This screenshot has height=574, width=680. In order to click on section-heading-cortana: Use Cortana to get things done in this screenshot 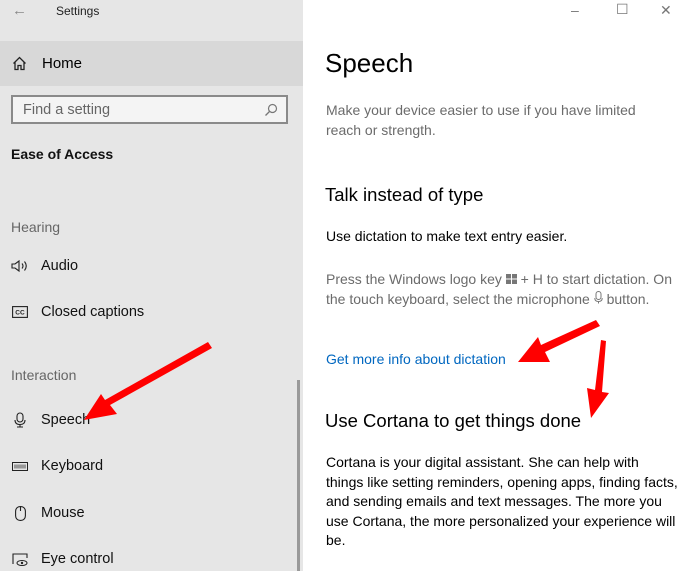, I will do `click(453, 420)`.